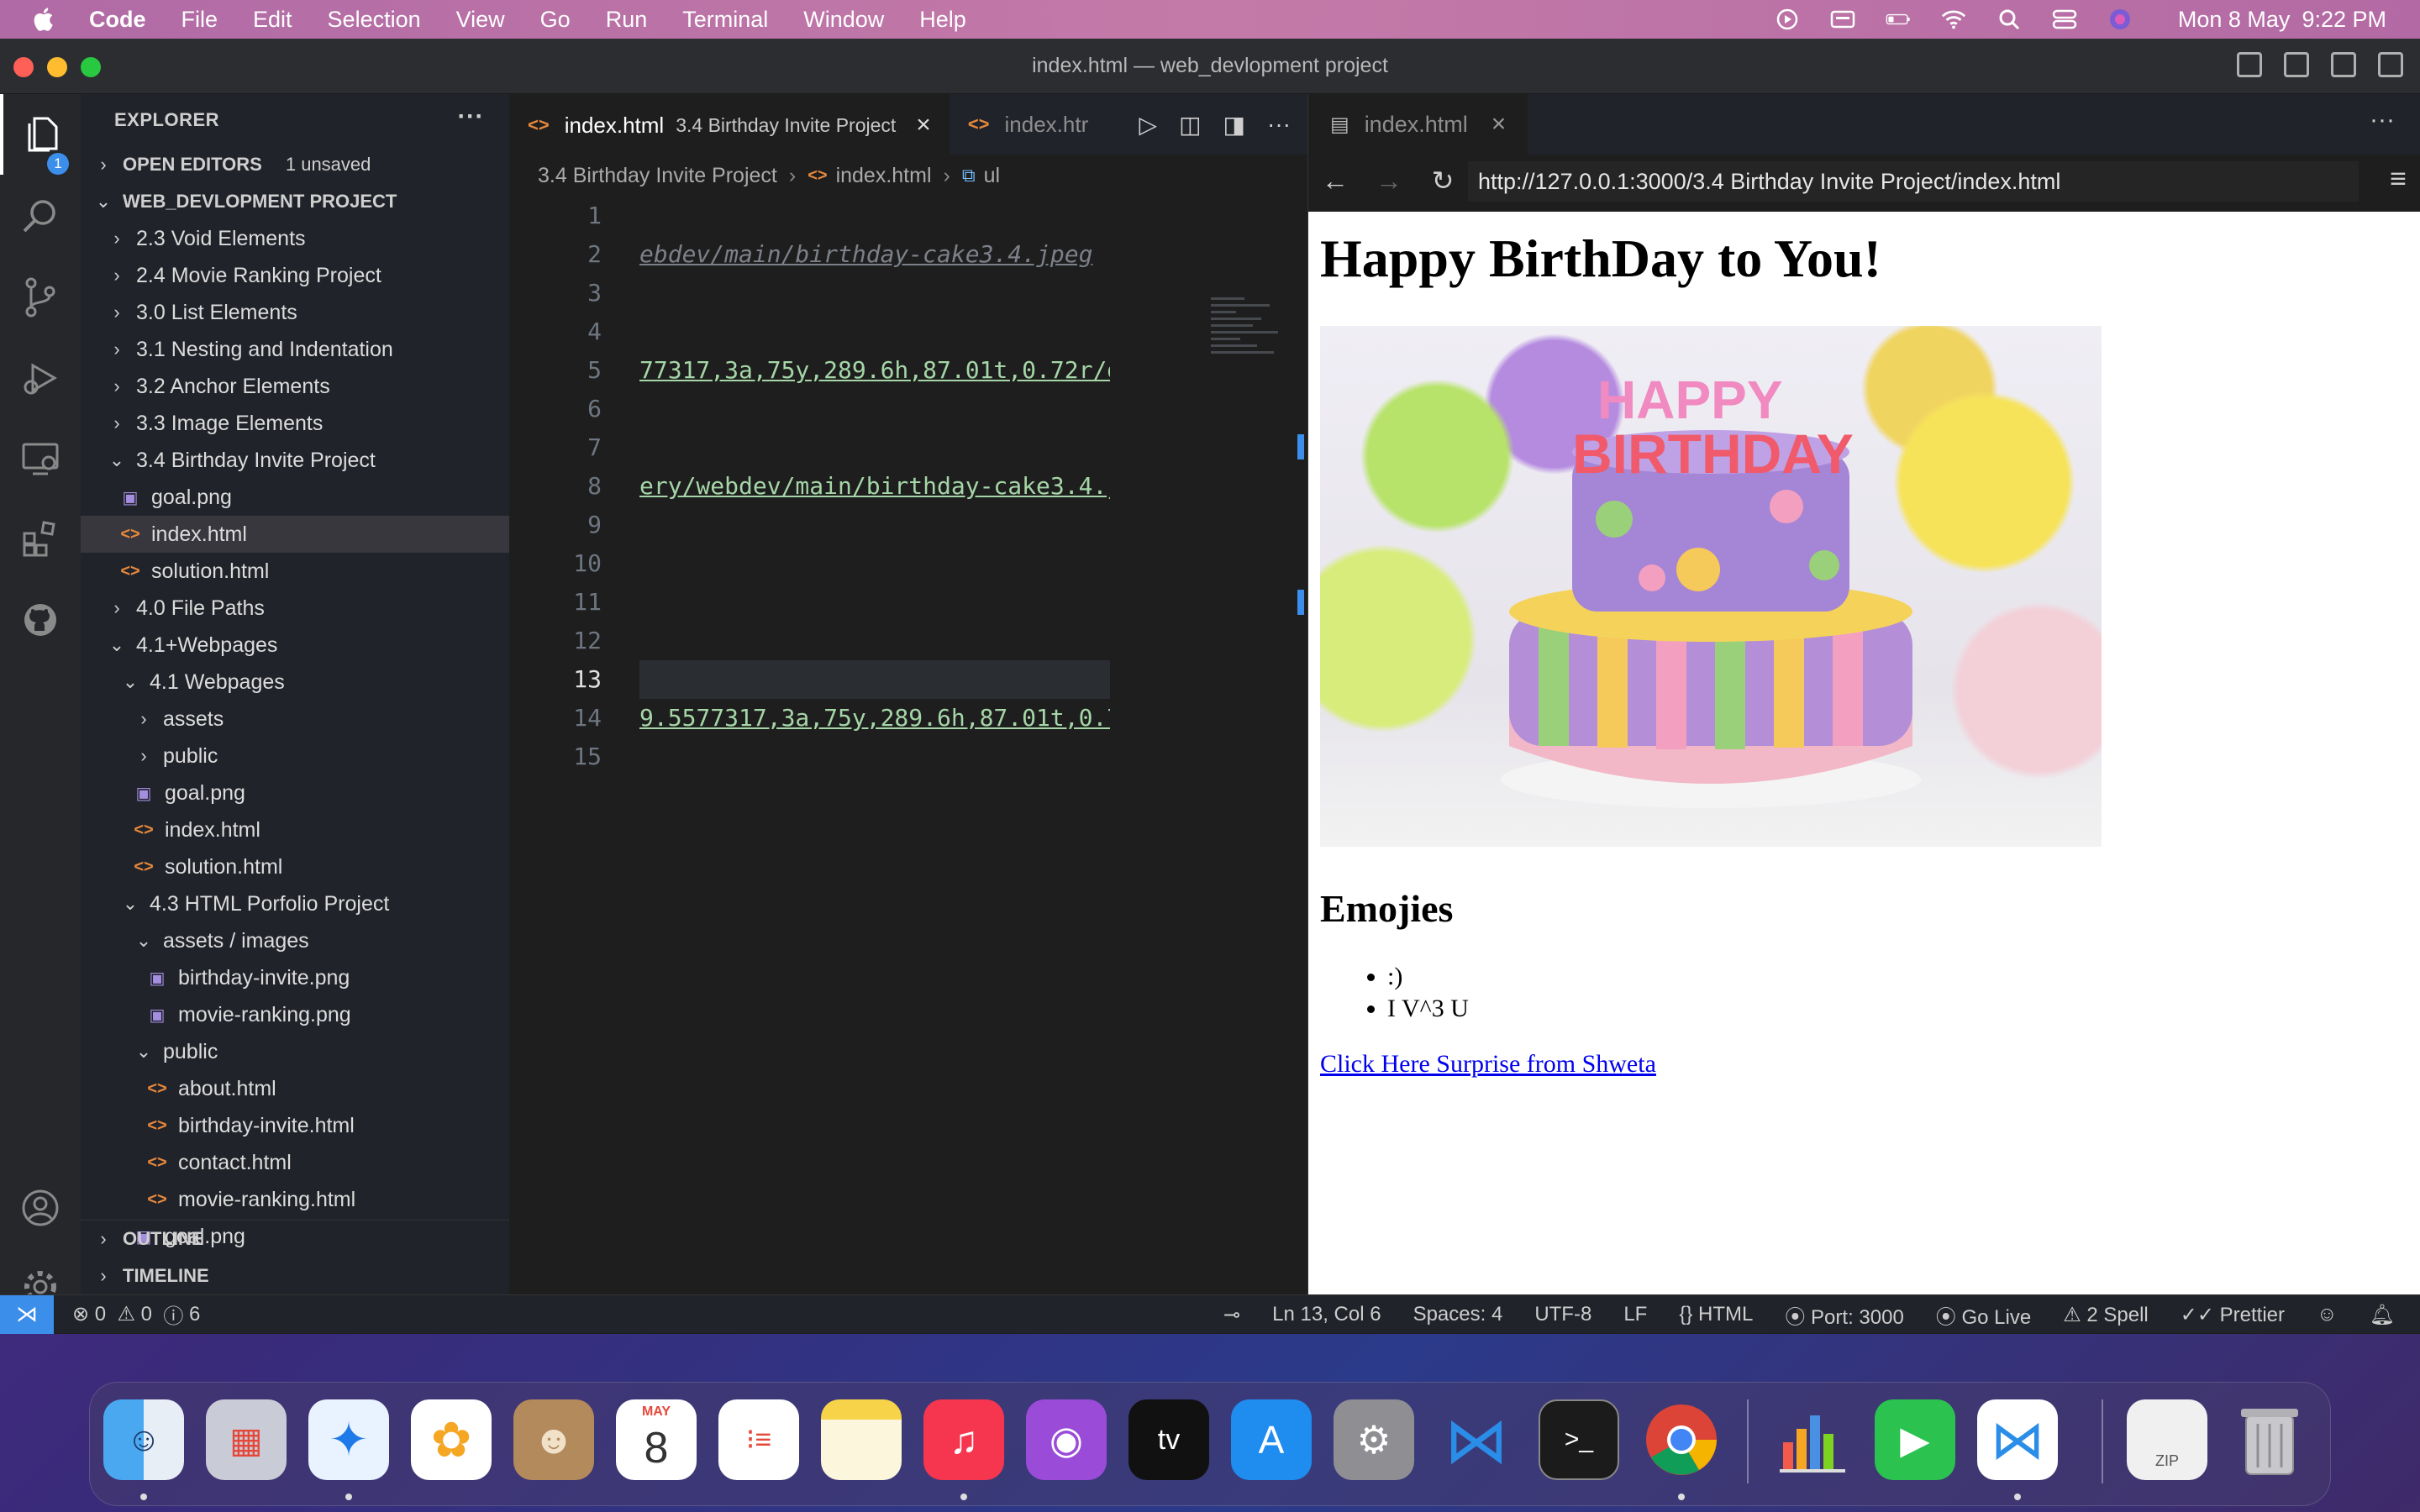 The width and height of the screenshot is (2420, 1512). I want to click on go-live-button: ⦿ Go Live, so click(1983, 1315).